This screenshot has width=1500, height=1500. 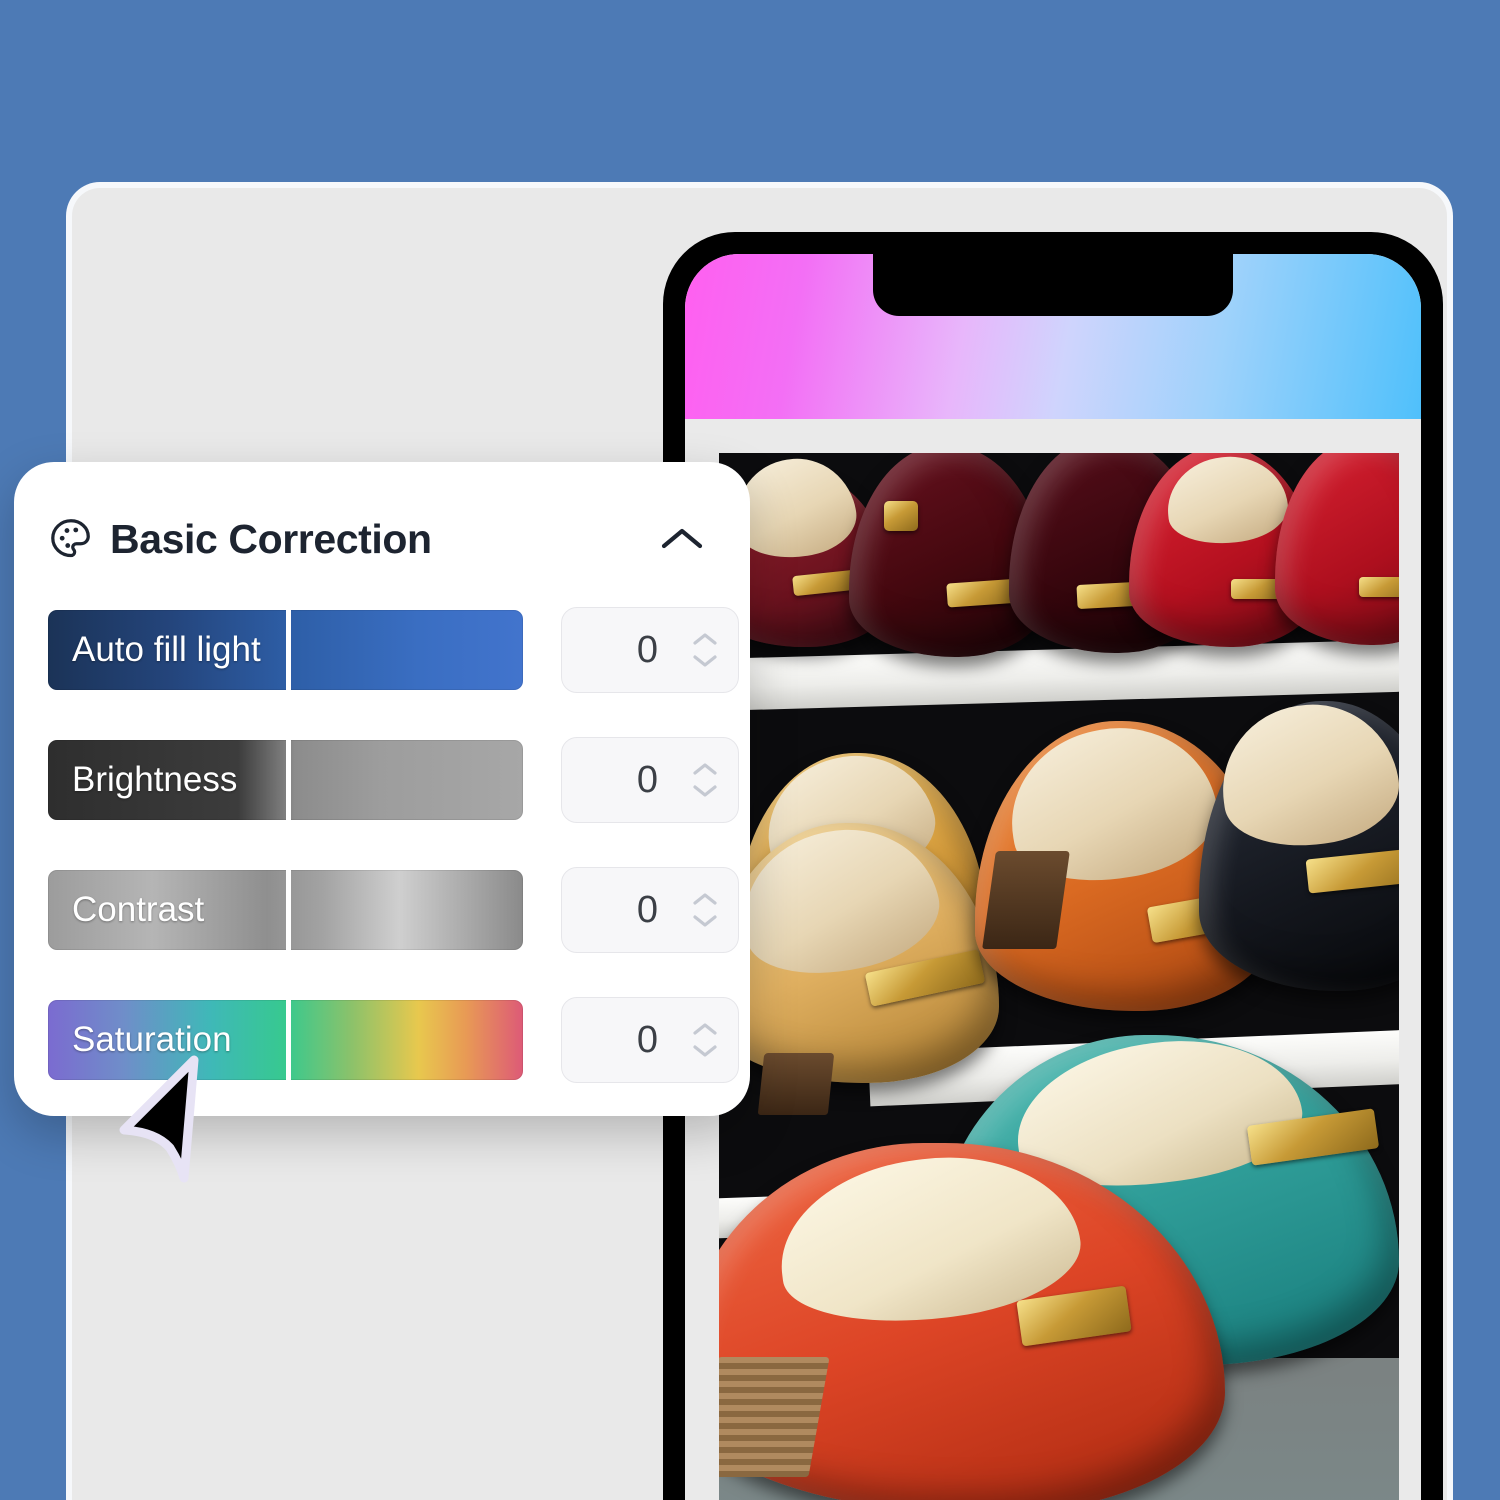 I want to click on shelf-top, so click(x=1059, y=675).